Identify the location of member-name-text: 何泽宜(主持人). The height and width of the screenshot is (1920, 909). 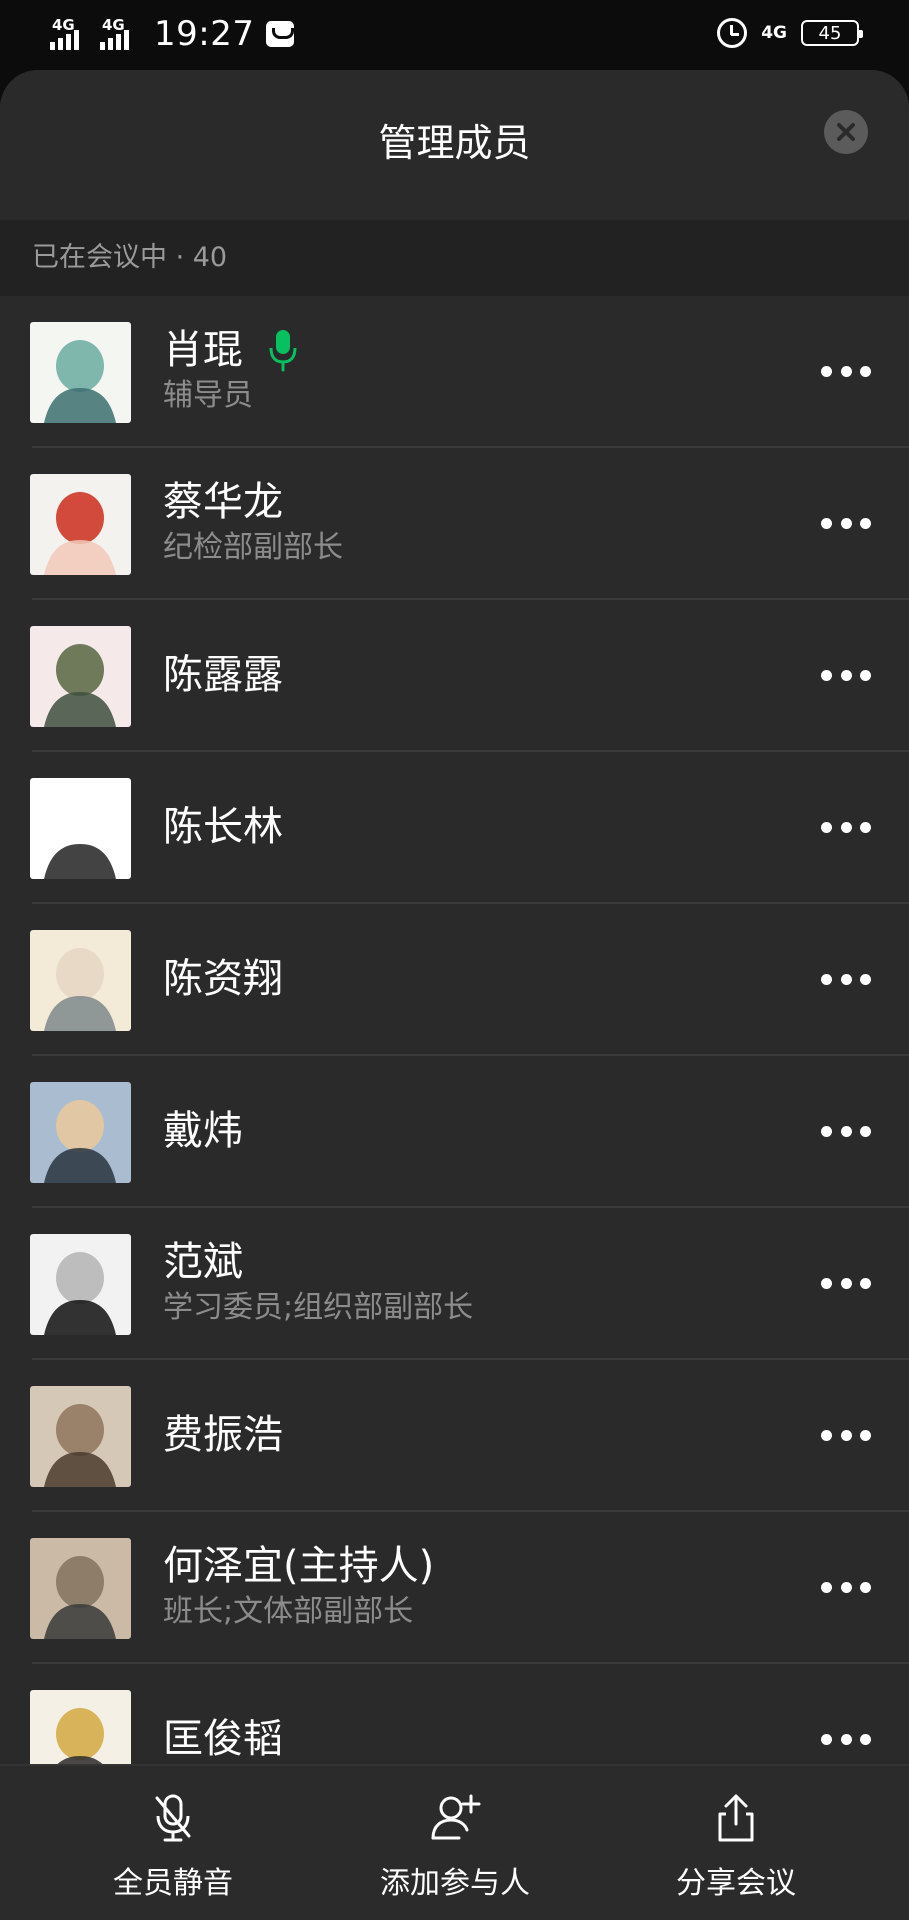
(299, 1566).